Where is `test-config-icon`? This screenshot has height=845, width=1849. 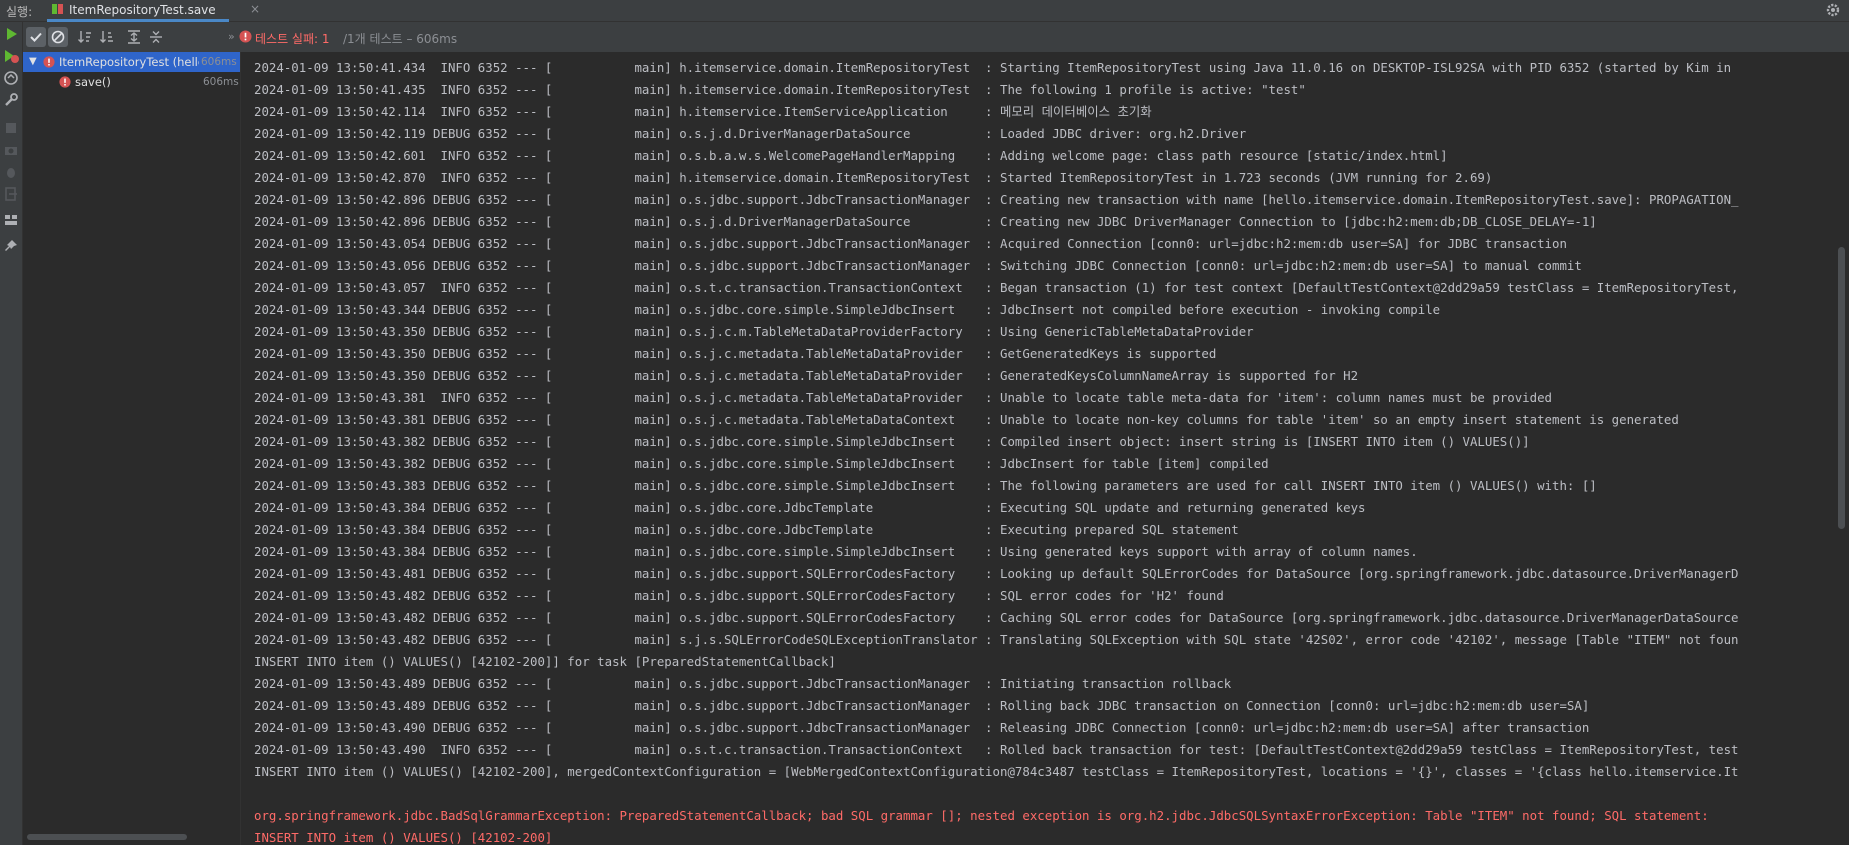
test-config-icon is located at coordinates (57, 9).